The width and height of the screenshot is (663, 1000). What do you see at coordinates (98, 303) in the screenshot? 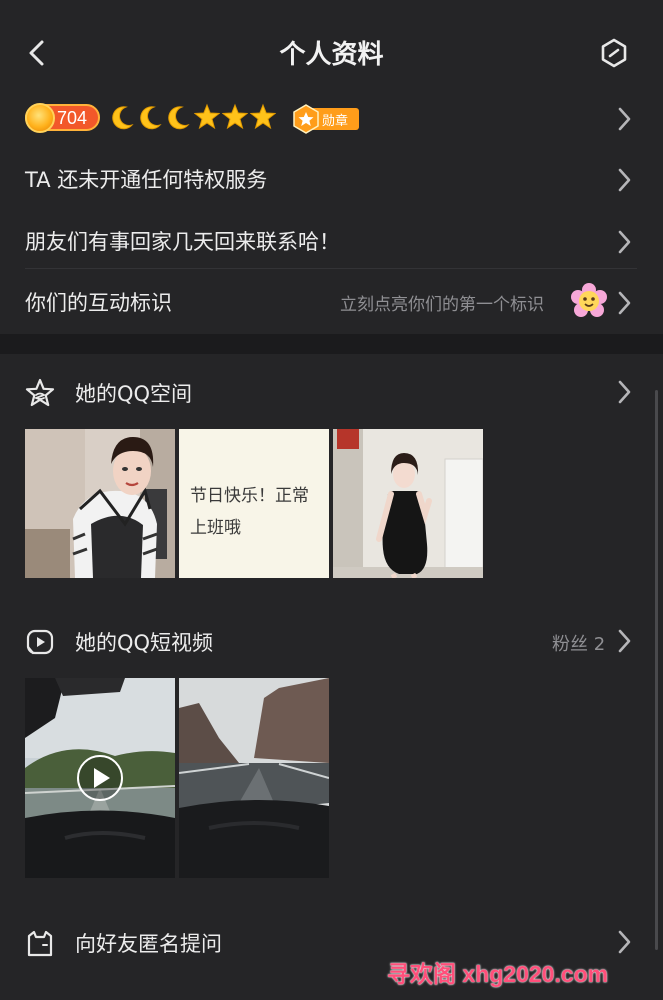
I see `interaction-label: 你们的互动标识` at bounding box center [98, 303].